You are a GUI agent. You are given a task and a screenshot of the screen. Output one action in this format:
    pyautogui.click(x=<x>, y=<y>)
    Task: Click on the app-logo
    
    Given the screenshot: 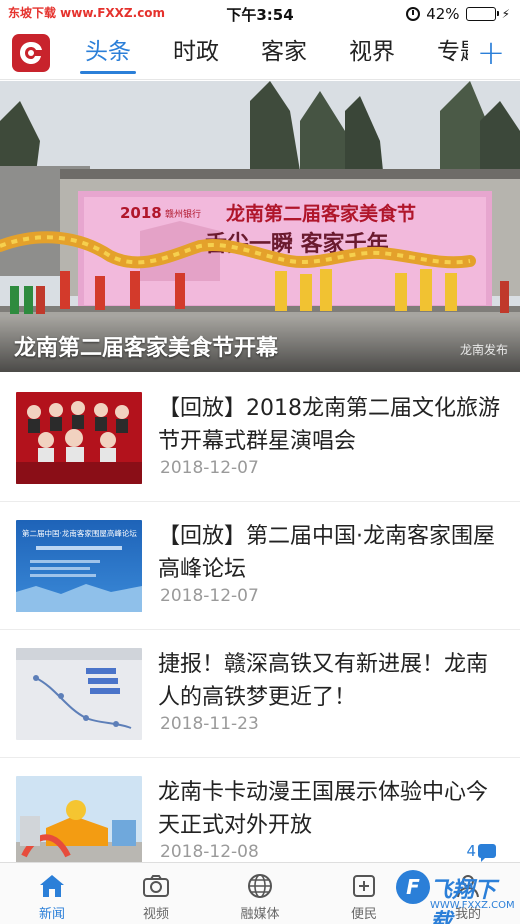 What is the action you would take?
    pyautogui.click(x=31, y=53)
    